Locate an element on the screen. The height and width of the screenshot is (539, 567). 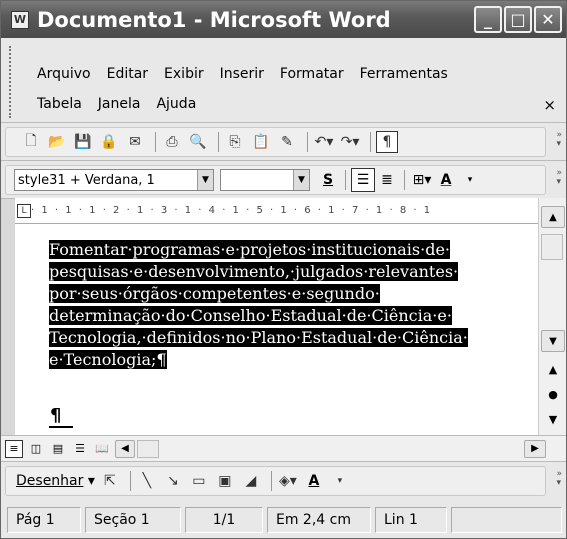
select-browse-object-icon: ● is located at coordinates (553, 394).